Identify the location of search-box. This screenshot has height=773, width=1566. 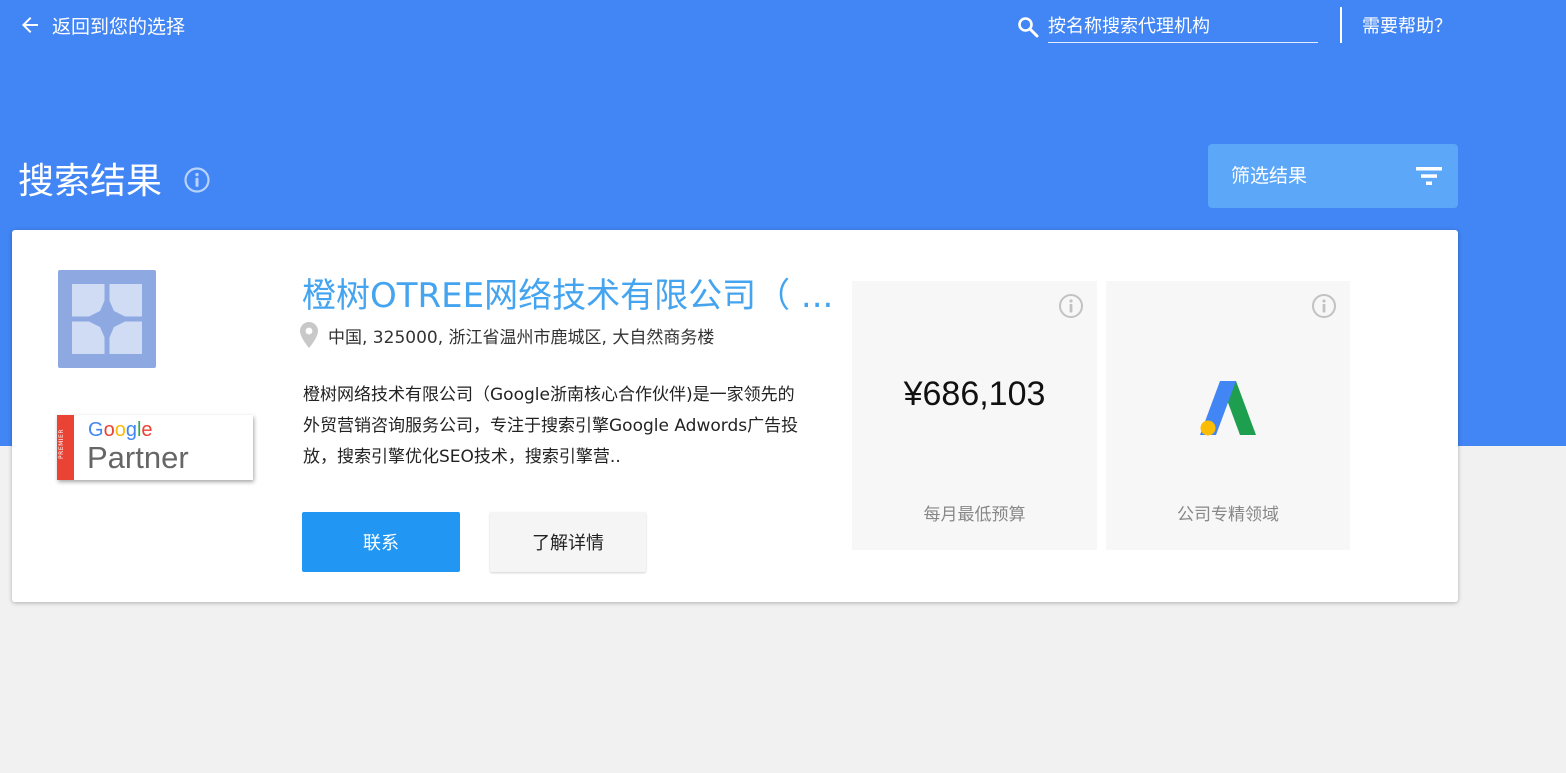
(1167, 26).